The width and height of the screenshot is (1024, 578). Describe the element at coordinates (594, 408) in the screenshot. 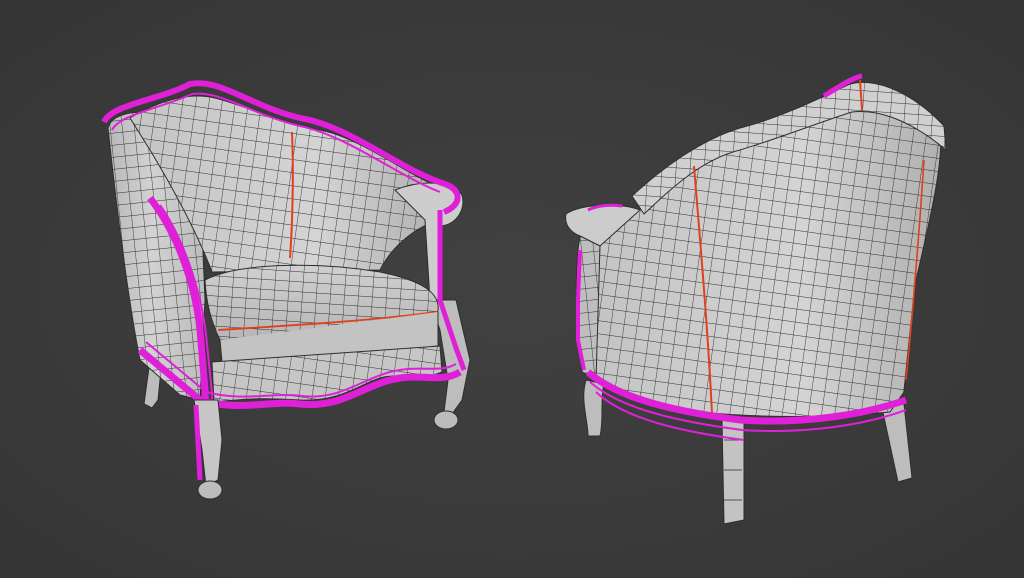

I see `right-chair-front-leg` at that location.